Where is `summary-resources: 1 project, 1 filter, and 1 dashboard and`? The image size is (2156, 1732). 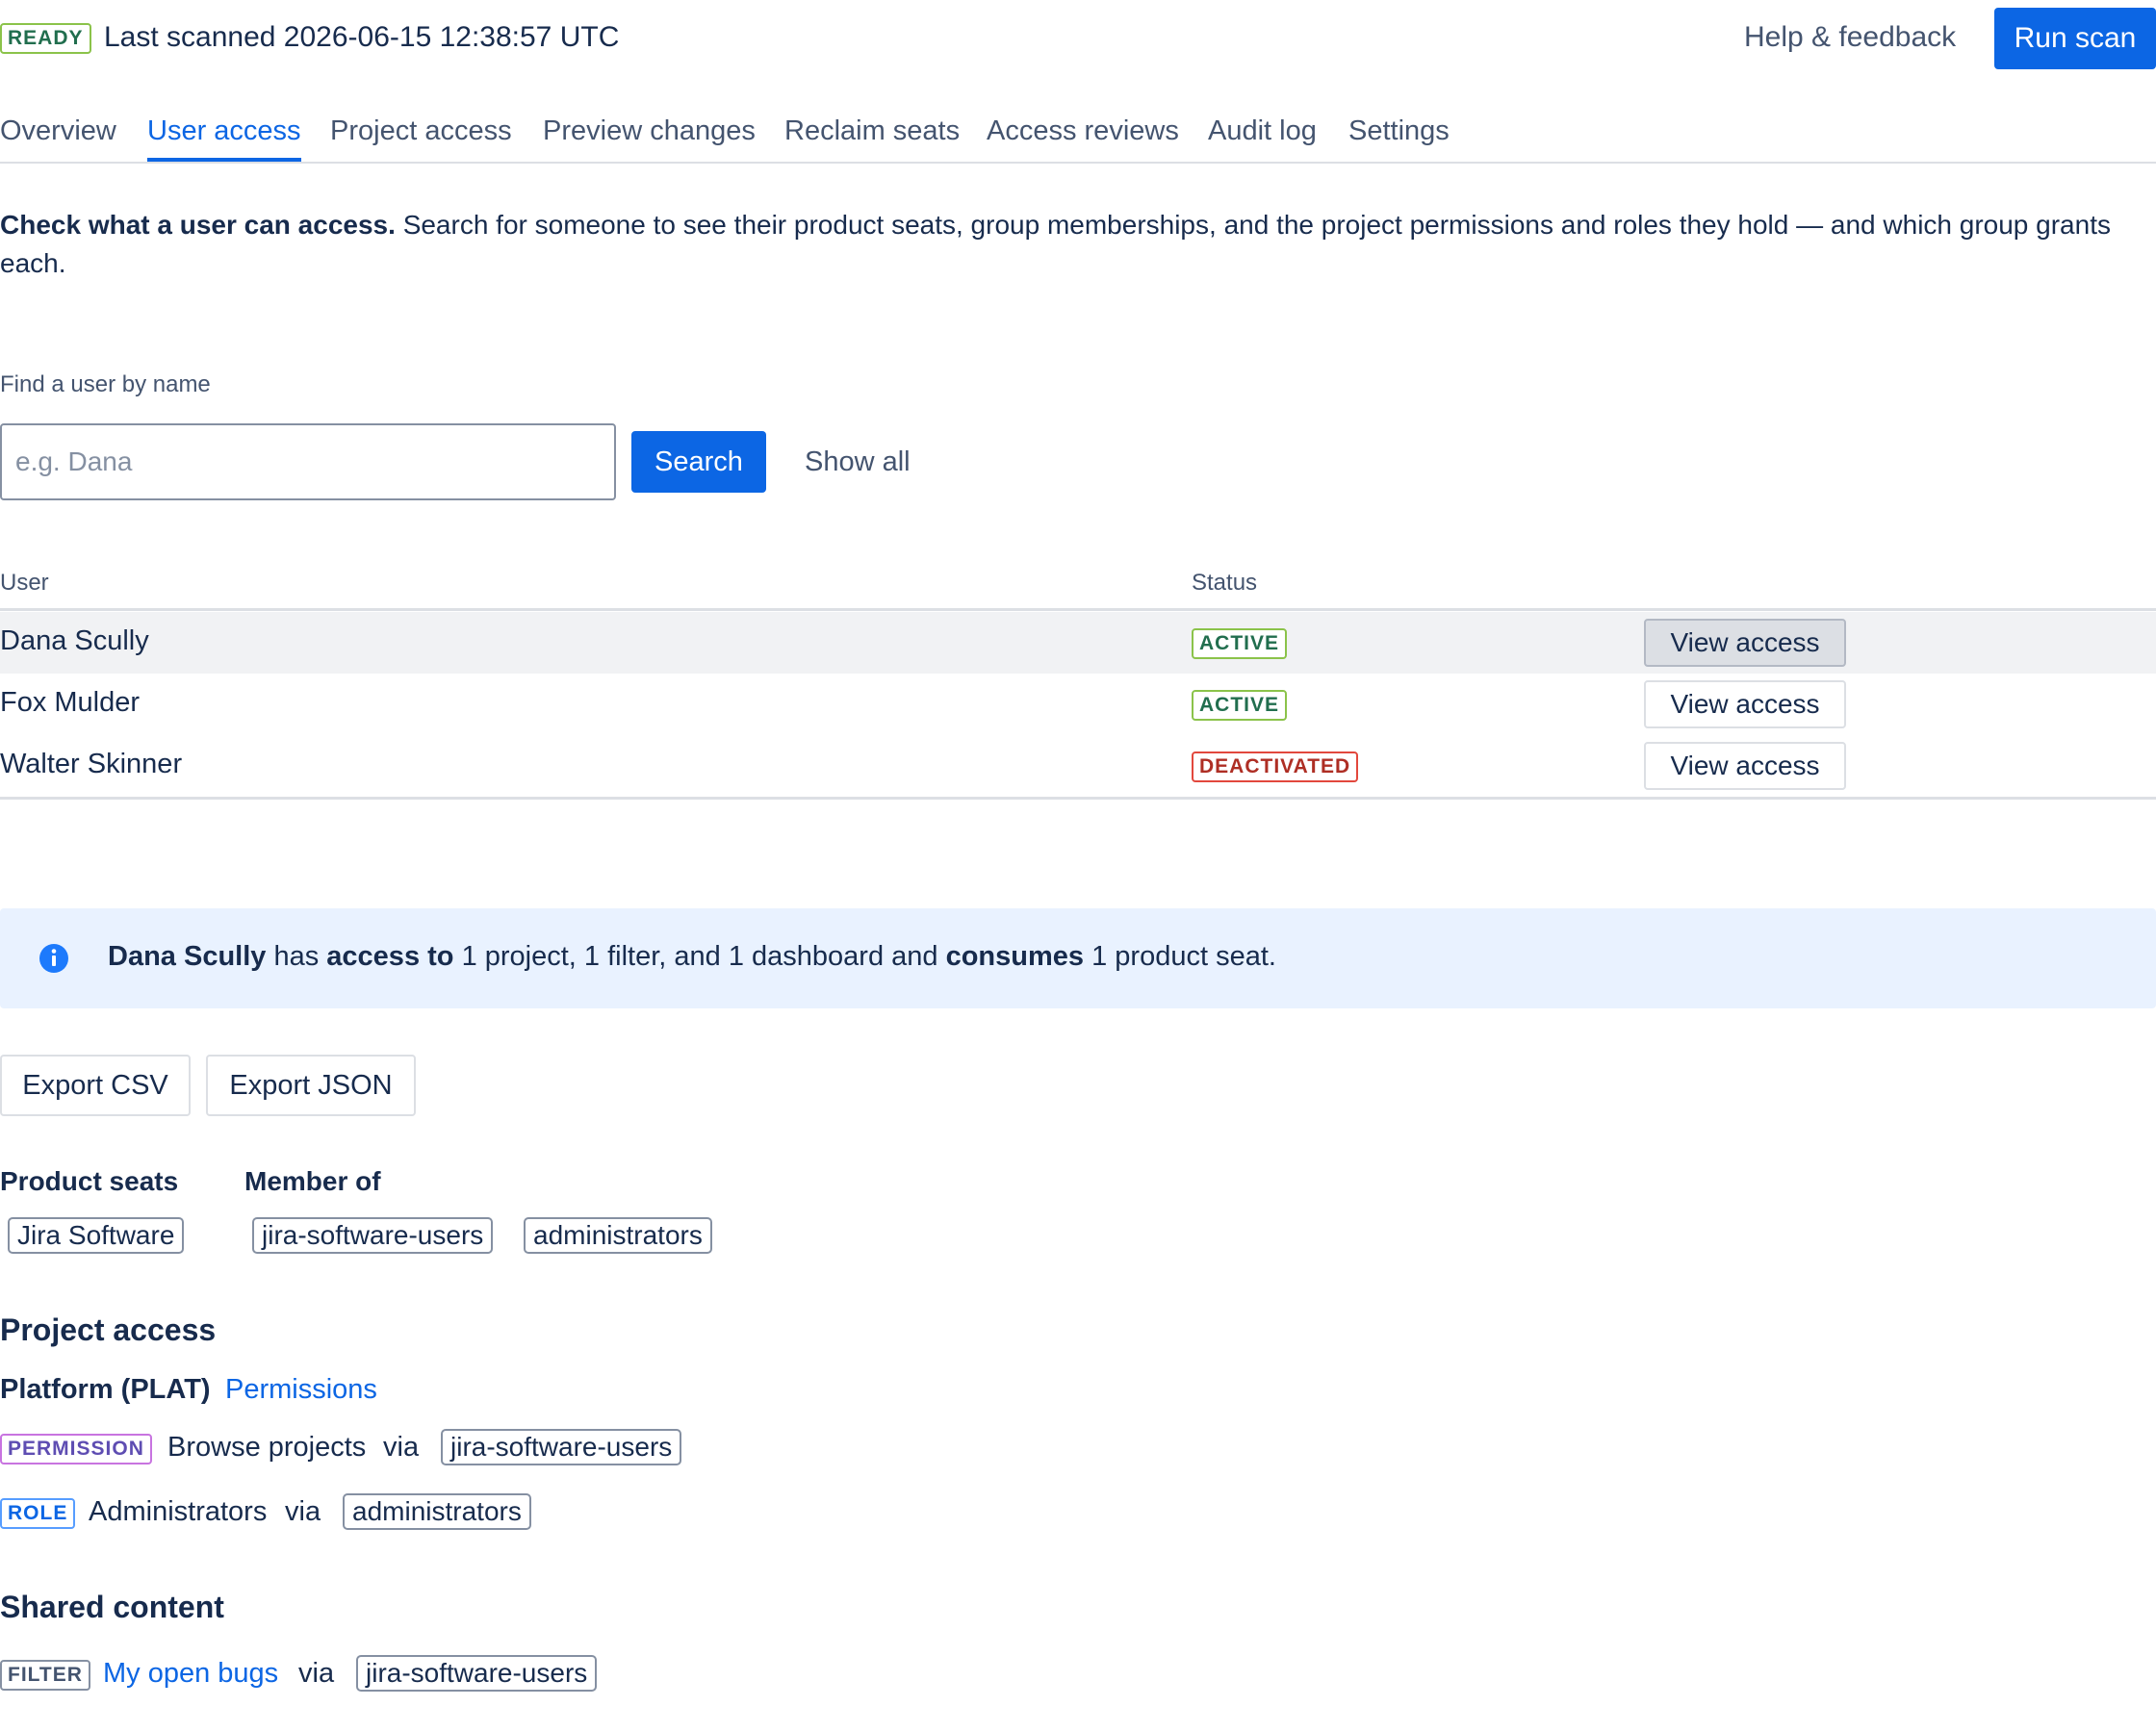
summary-resources: 1 project, 1 filter, and 1 dashboard and is located at coordinates (699, 956).